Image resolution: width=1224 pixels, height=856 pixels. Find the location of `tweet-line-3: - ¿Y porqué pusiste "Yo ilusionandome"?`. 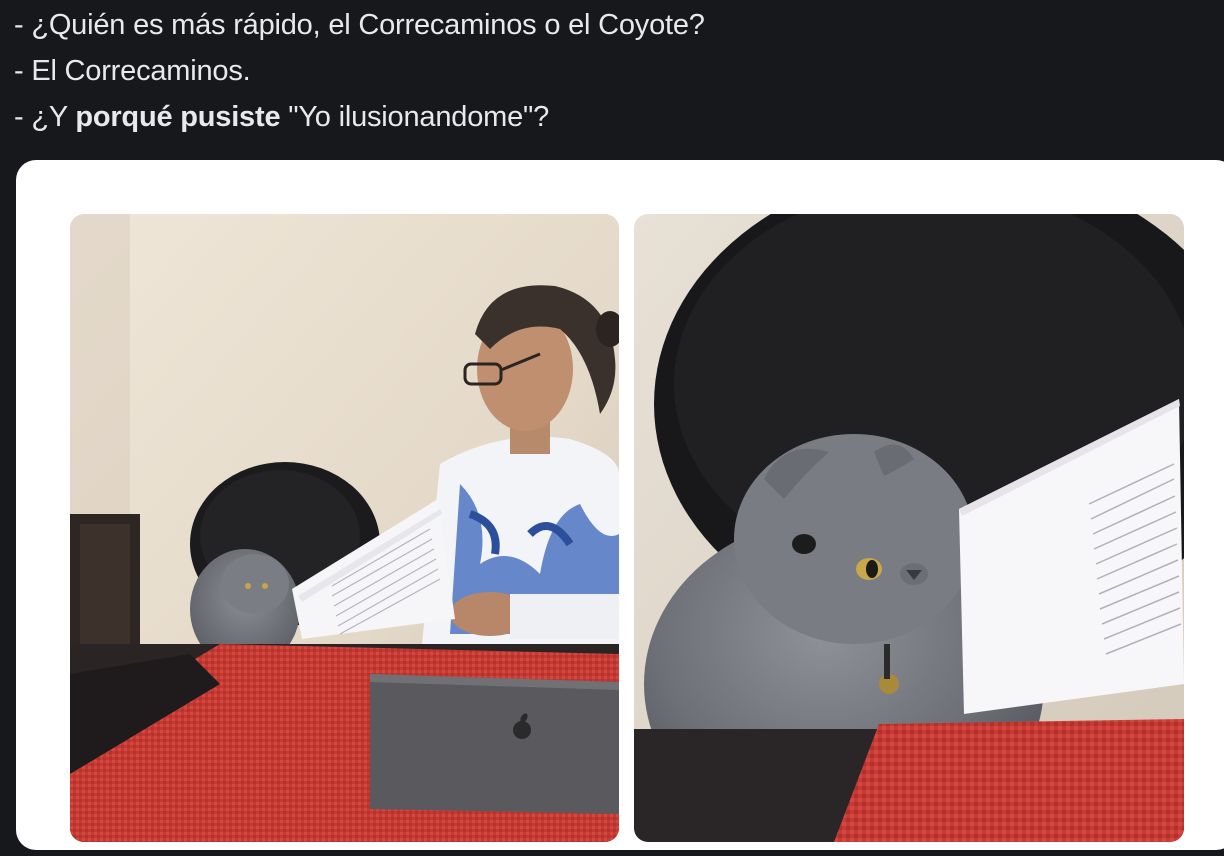

tweet-line-3: - ¿Y porqué pusiste "Yo ilusionandome"? is located at coordinates (282, 117).